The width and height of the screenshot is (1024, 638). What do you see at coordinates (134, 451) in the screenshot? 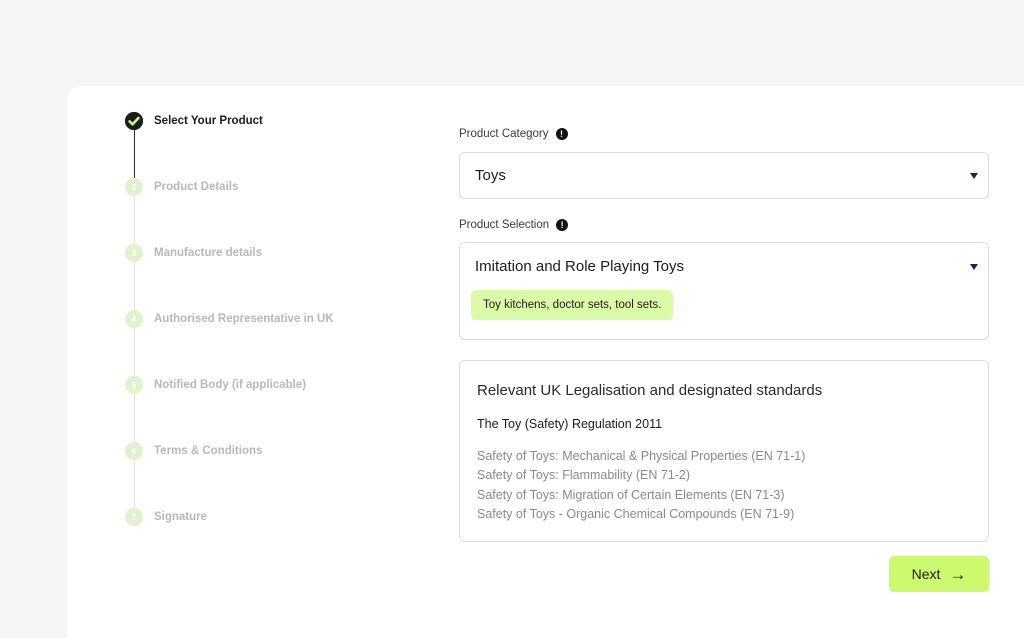
I see `step-number: 6` at bounding box center [134, 451].